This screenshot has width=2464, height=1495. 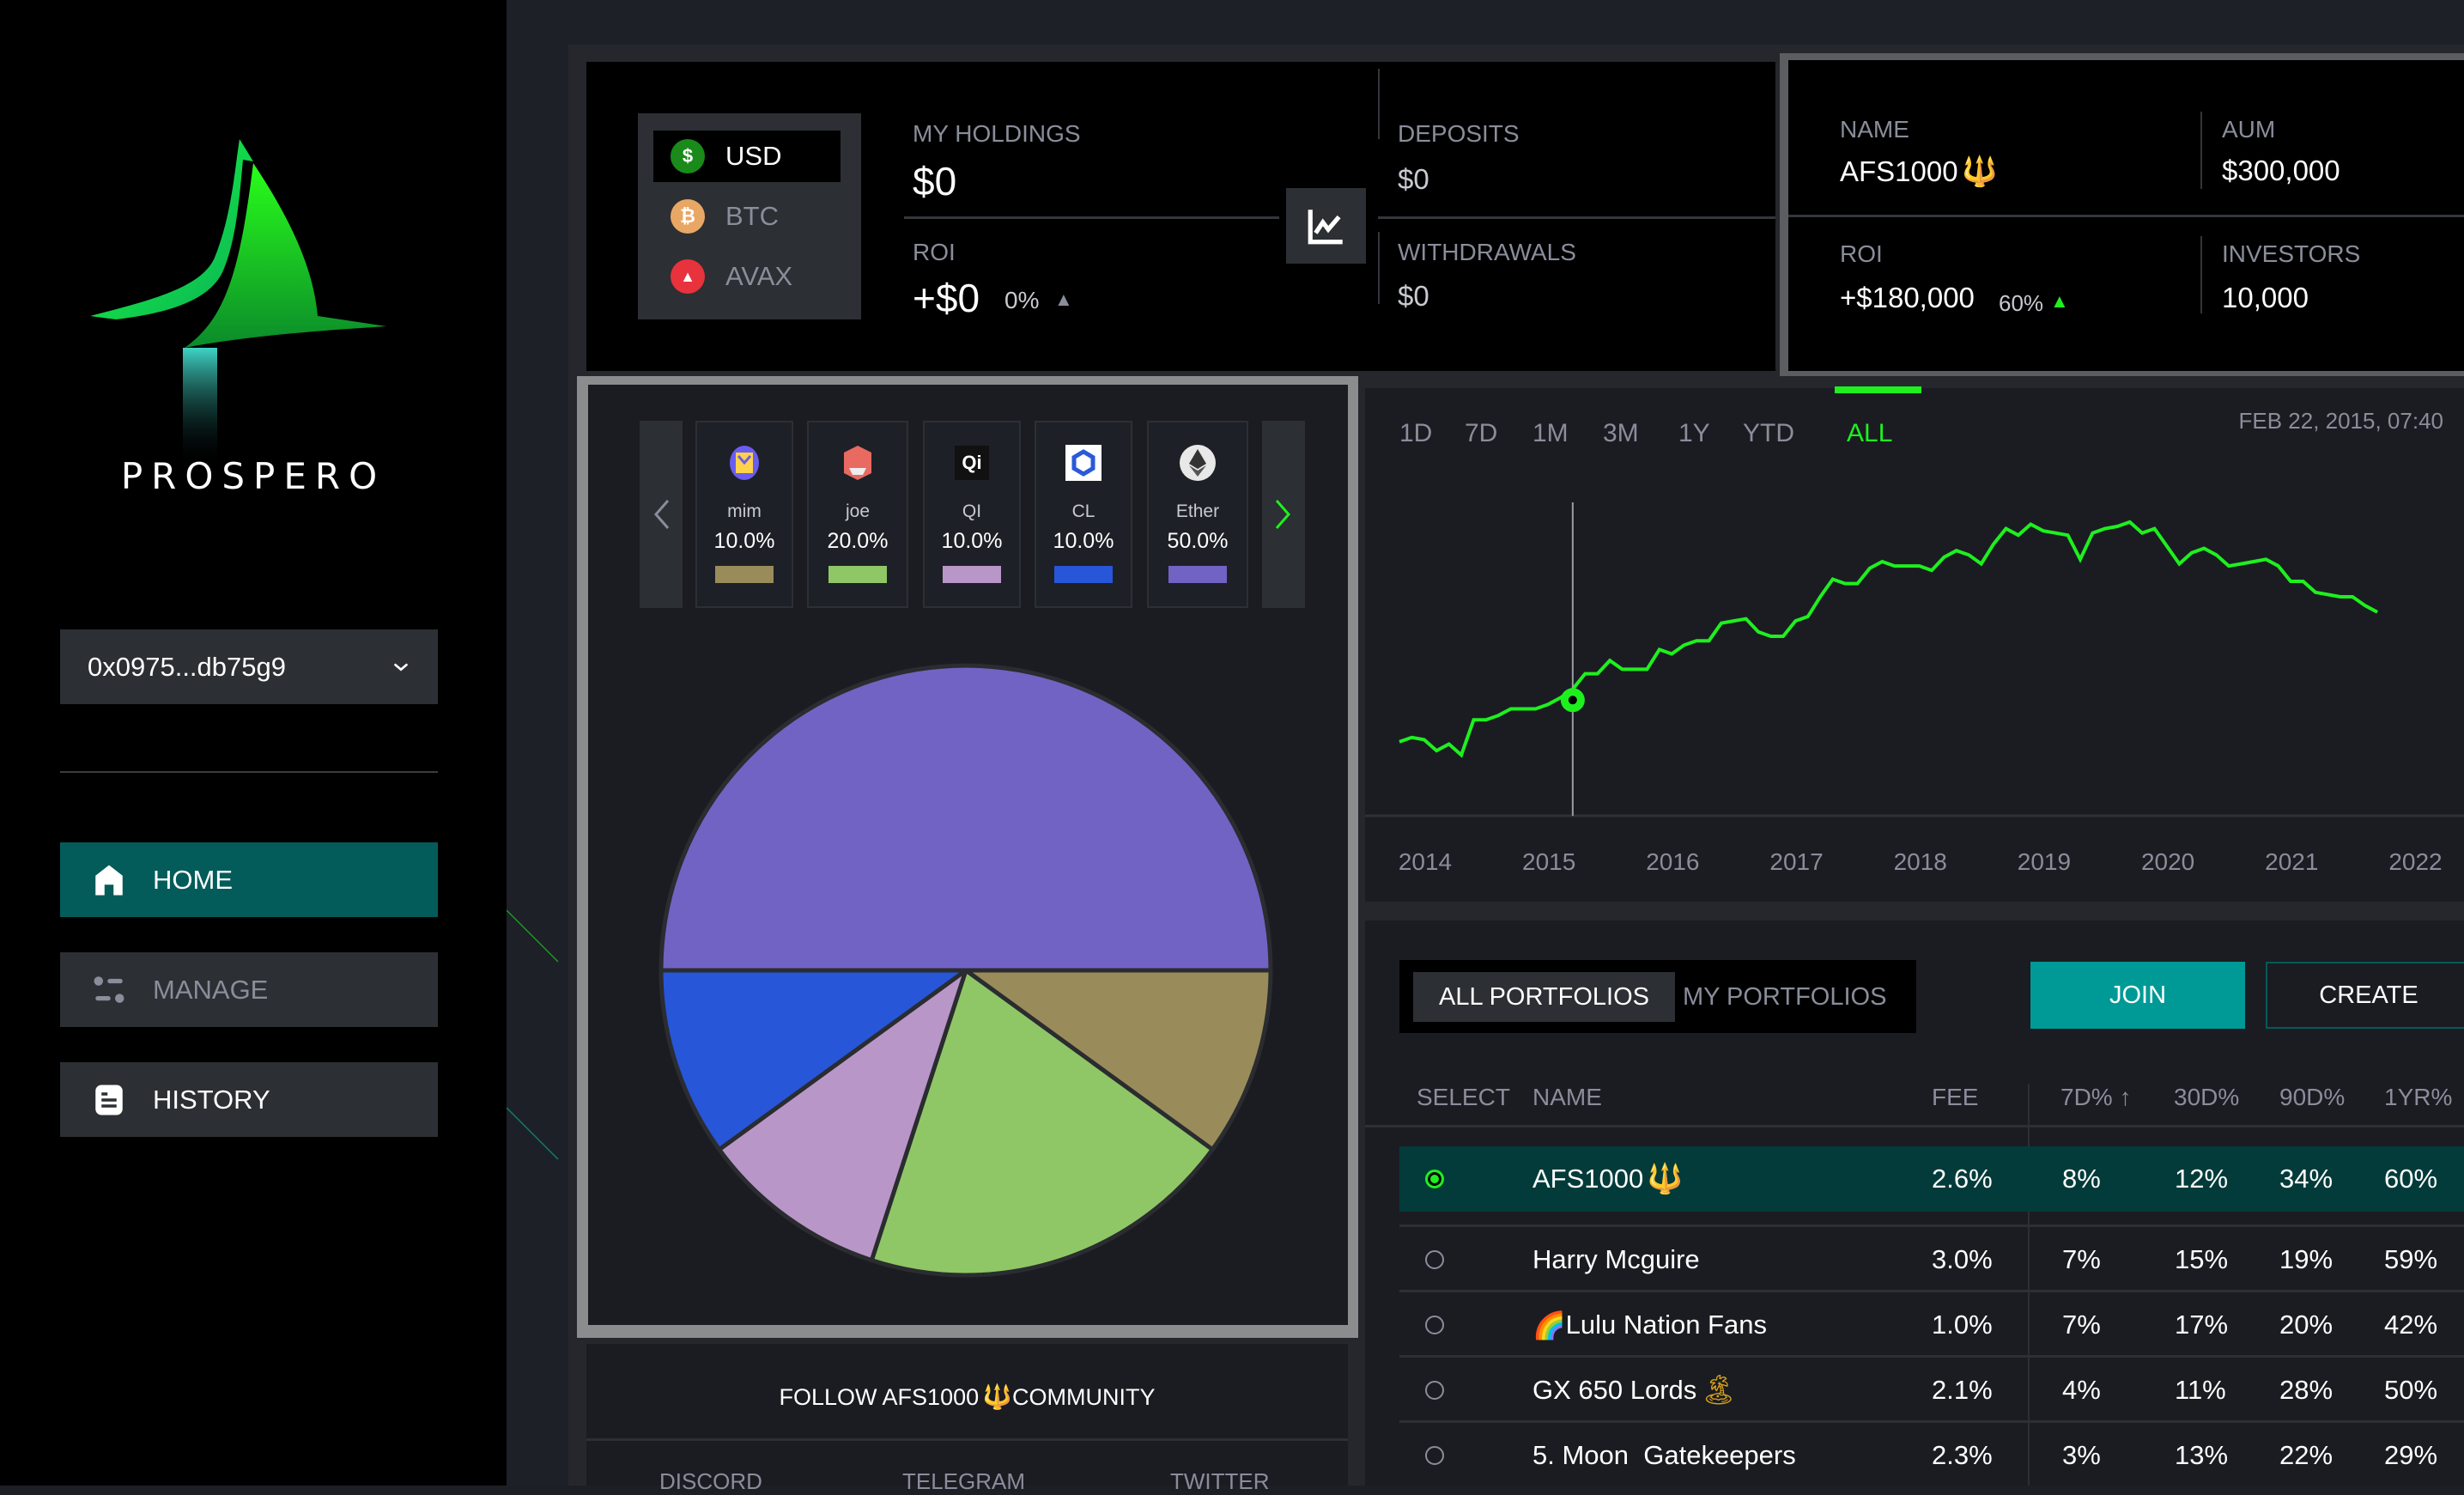 What do you see at coordinates (249, 990) in the screenshot?
I see `sidebar-item-manage: MANAGE` at bounding box center [249, 990].